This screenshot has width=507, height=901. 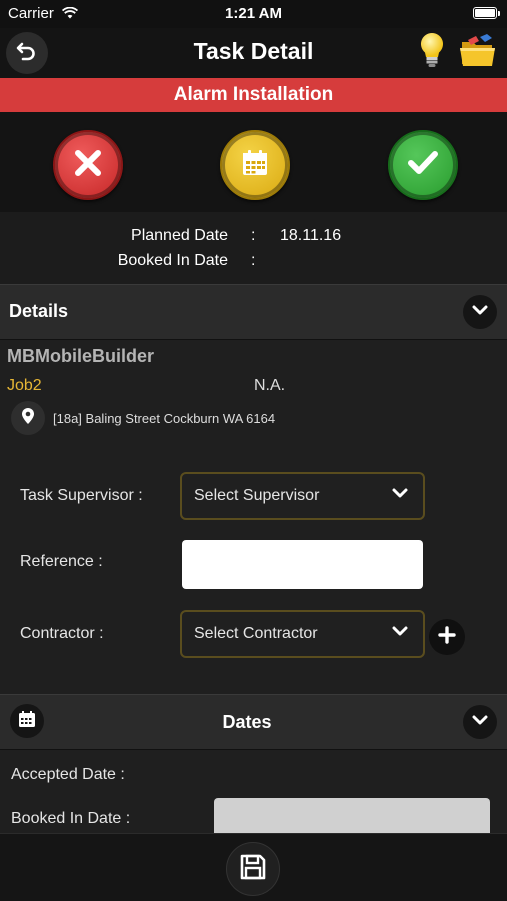 What do you see at coordinates (172, 260) in the screenshot?
I see `booked-in-date-label: Booked In Date` at bounding box center [172, 260].